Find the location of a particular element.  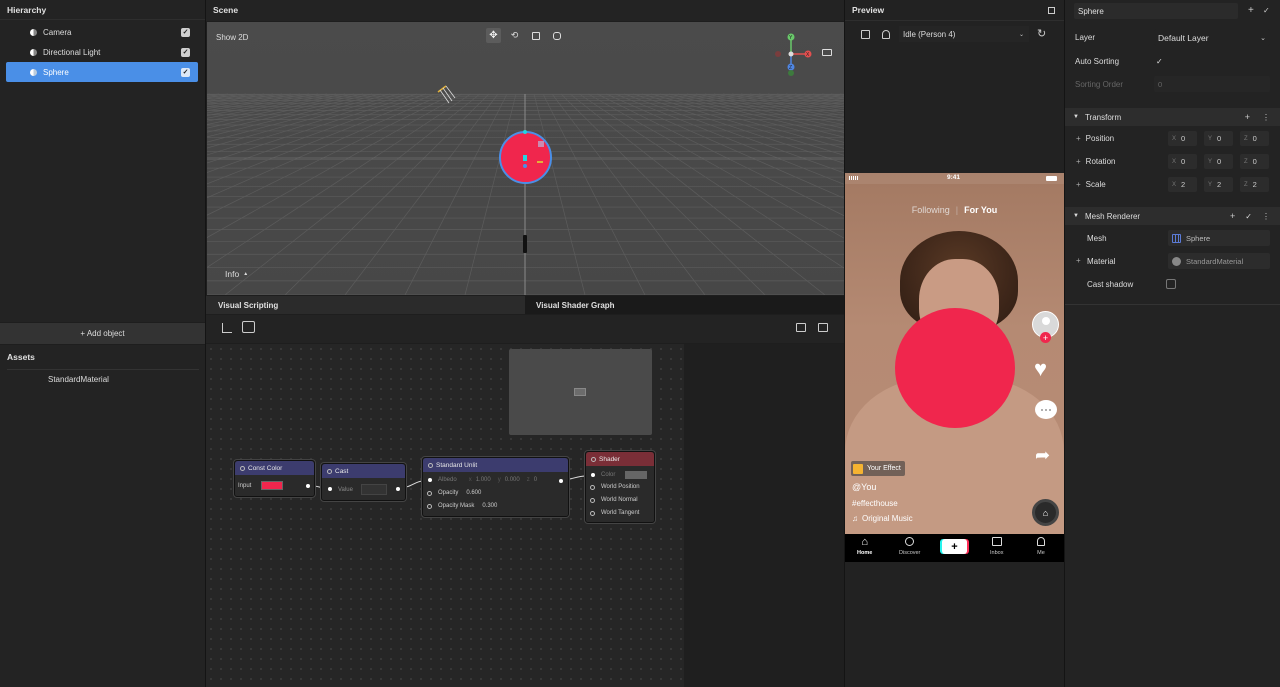

node-tree-icon is located at coordinates (227, 328).